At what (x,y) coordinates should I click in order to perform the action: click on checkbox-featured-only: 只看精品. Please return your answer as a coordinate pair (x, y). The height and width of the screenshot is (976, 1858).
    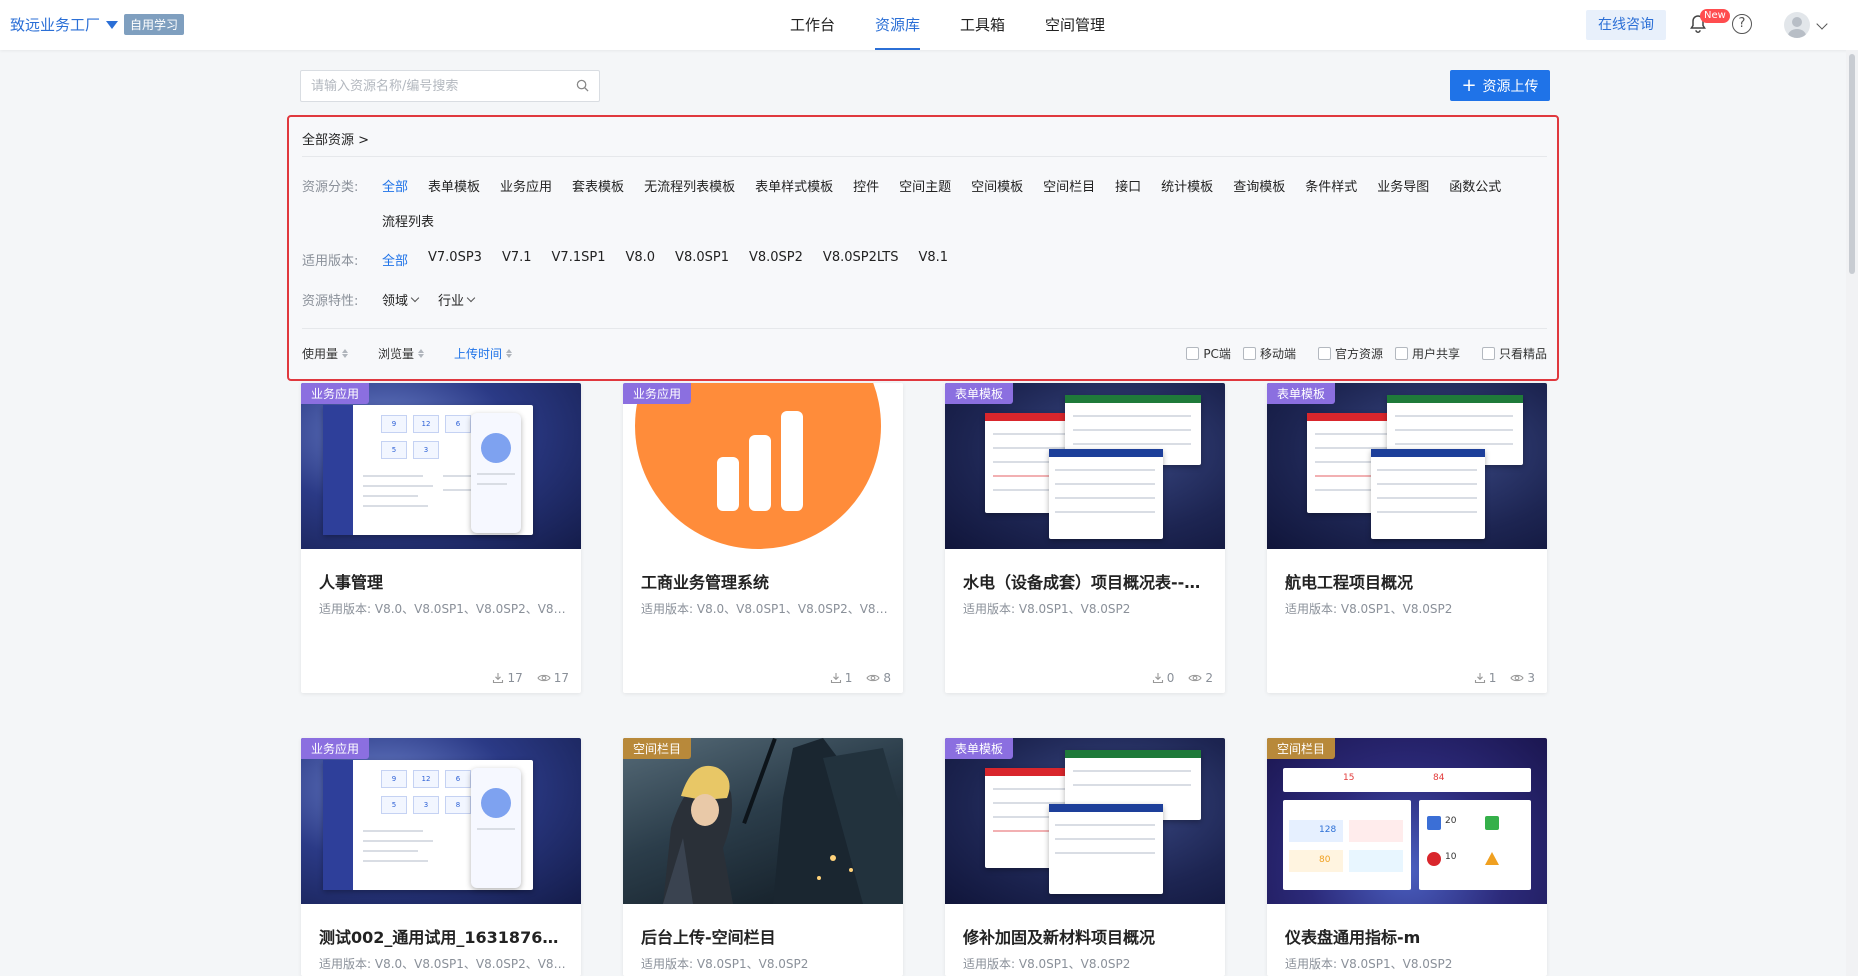
    Looking at the image, I should click on (1514, 353).